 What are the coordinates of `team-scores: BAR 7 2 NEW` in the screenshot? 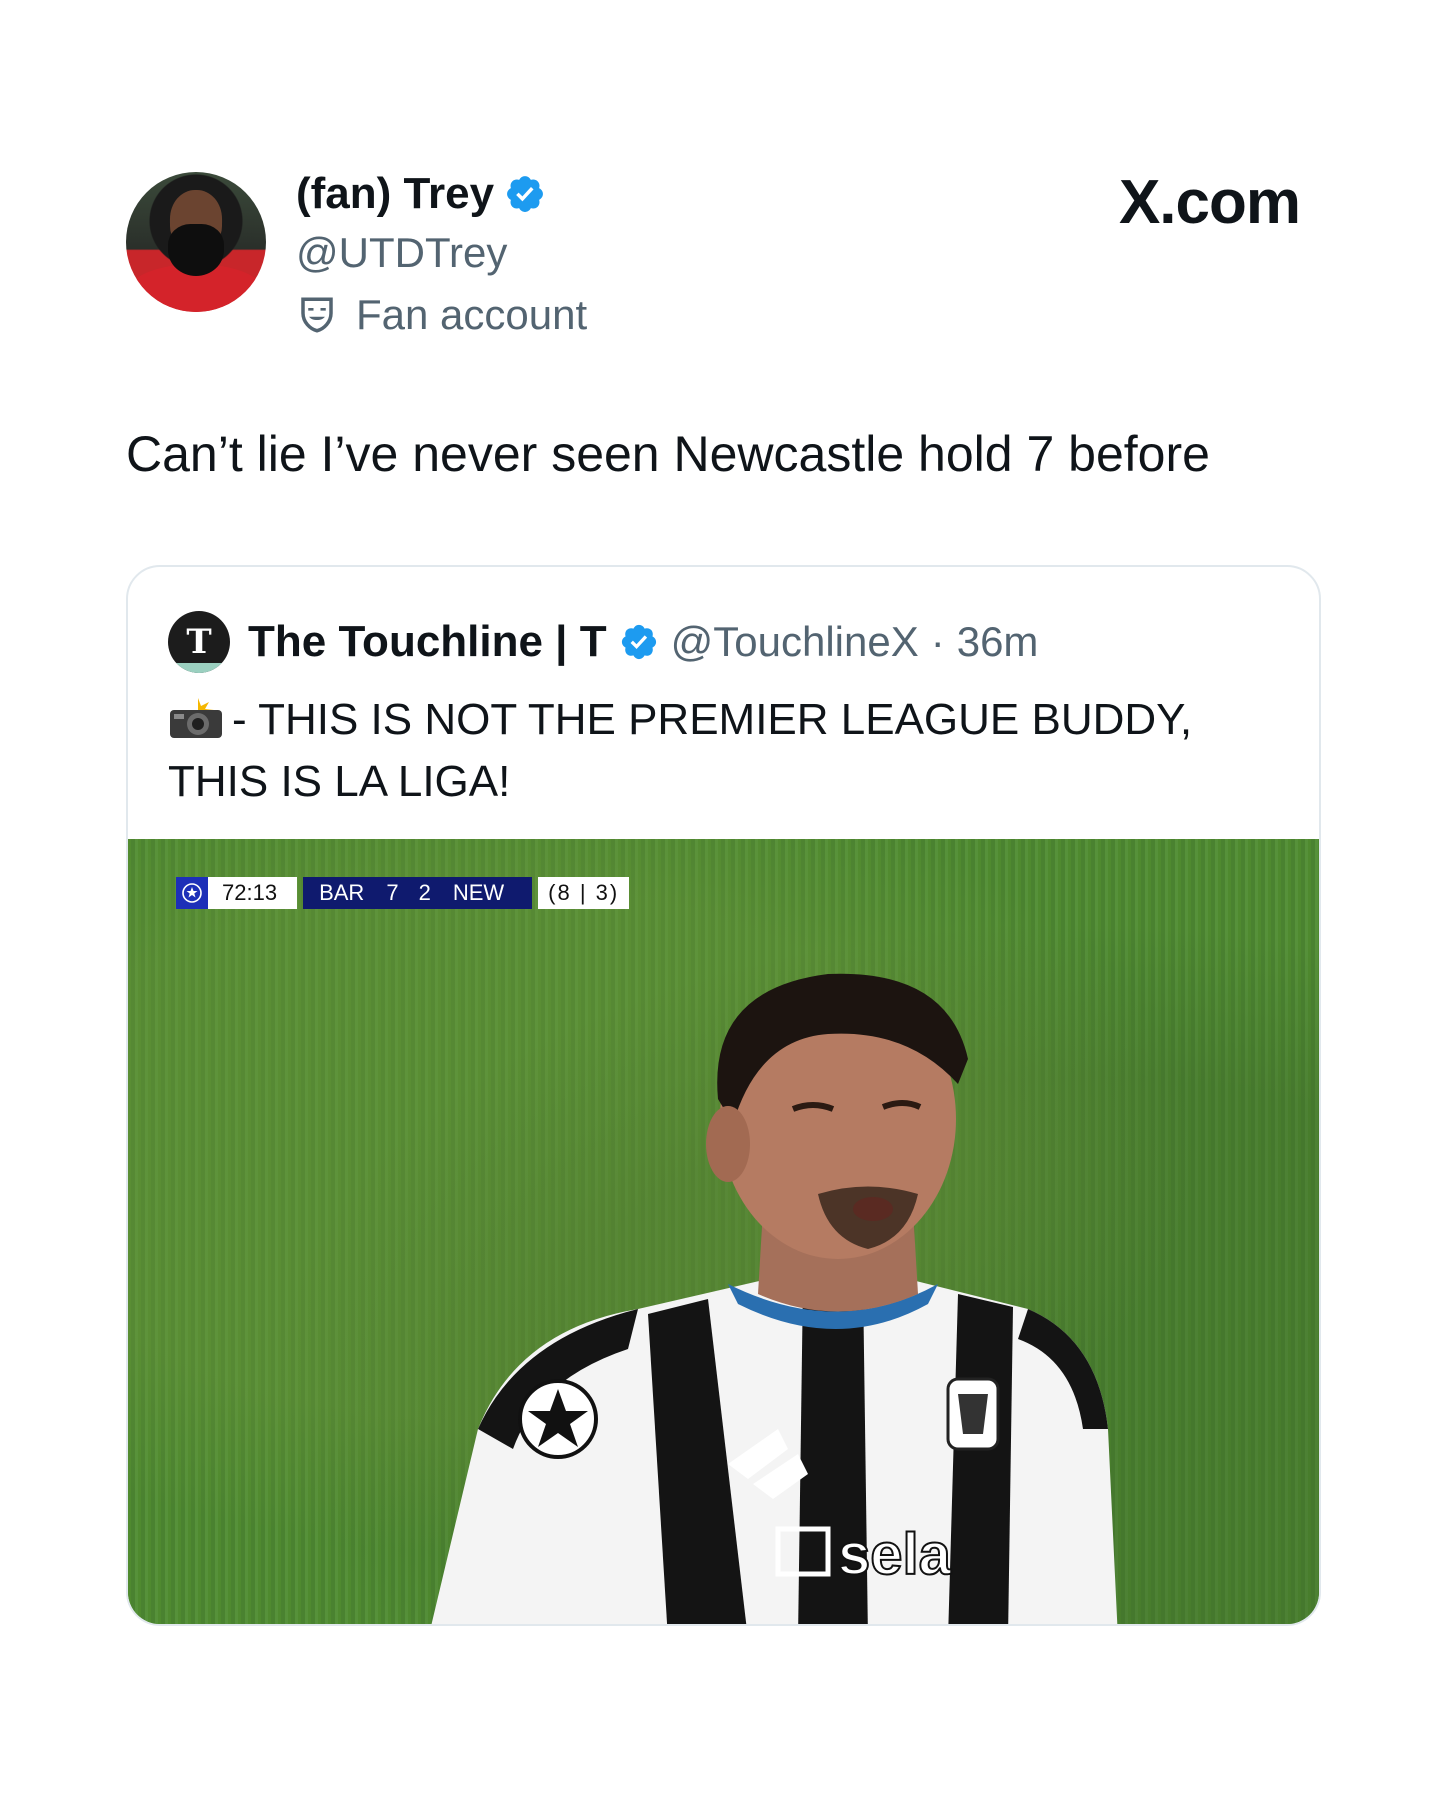 It's located at (418, 893).